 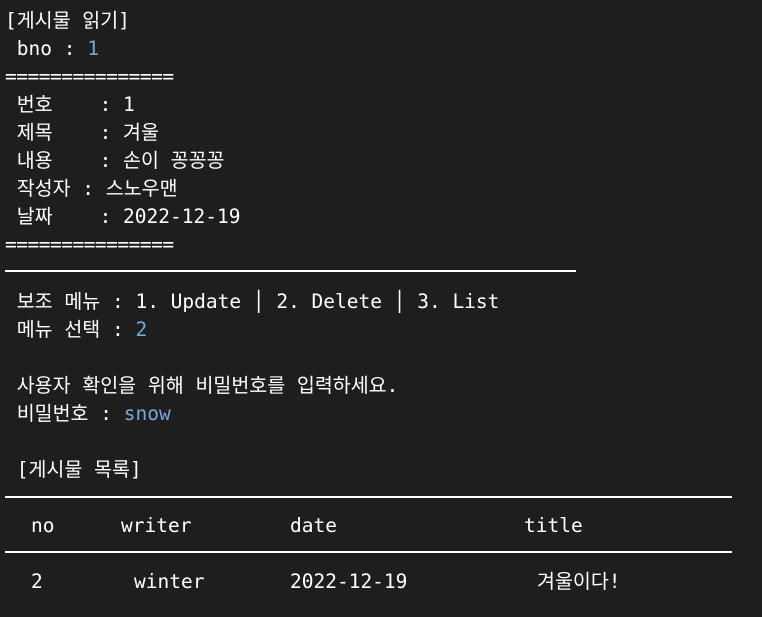 I want to click on menu-select-line: 메뉴 선택 : 2, so click(x=76, y=330).